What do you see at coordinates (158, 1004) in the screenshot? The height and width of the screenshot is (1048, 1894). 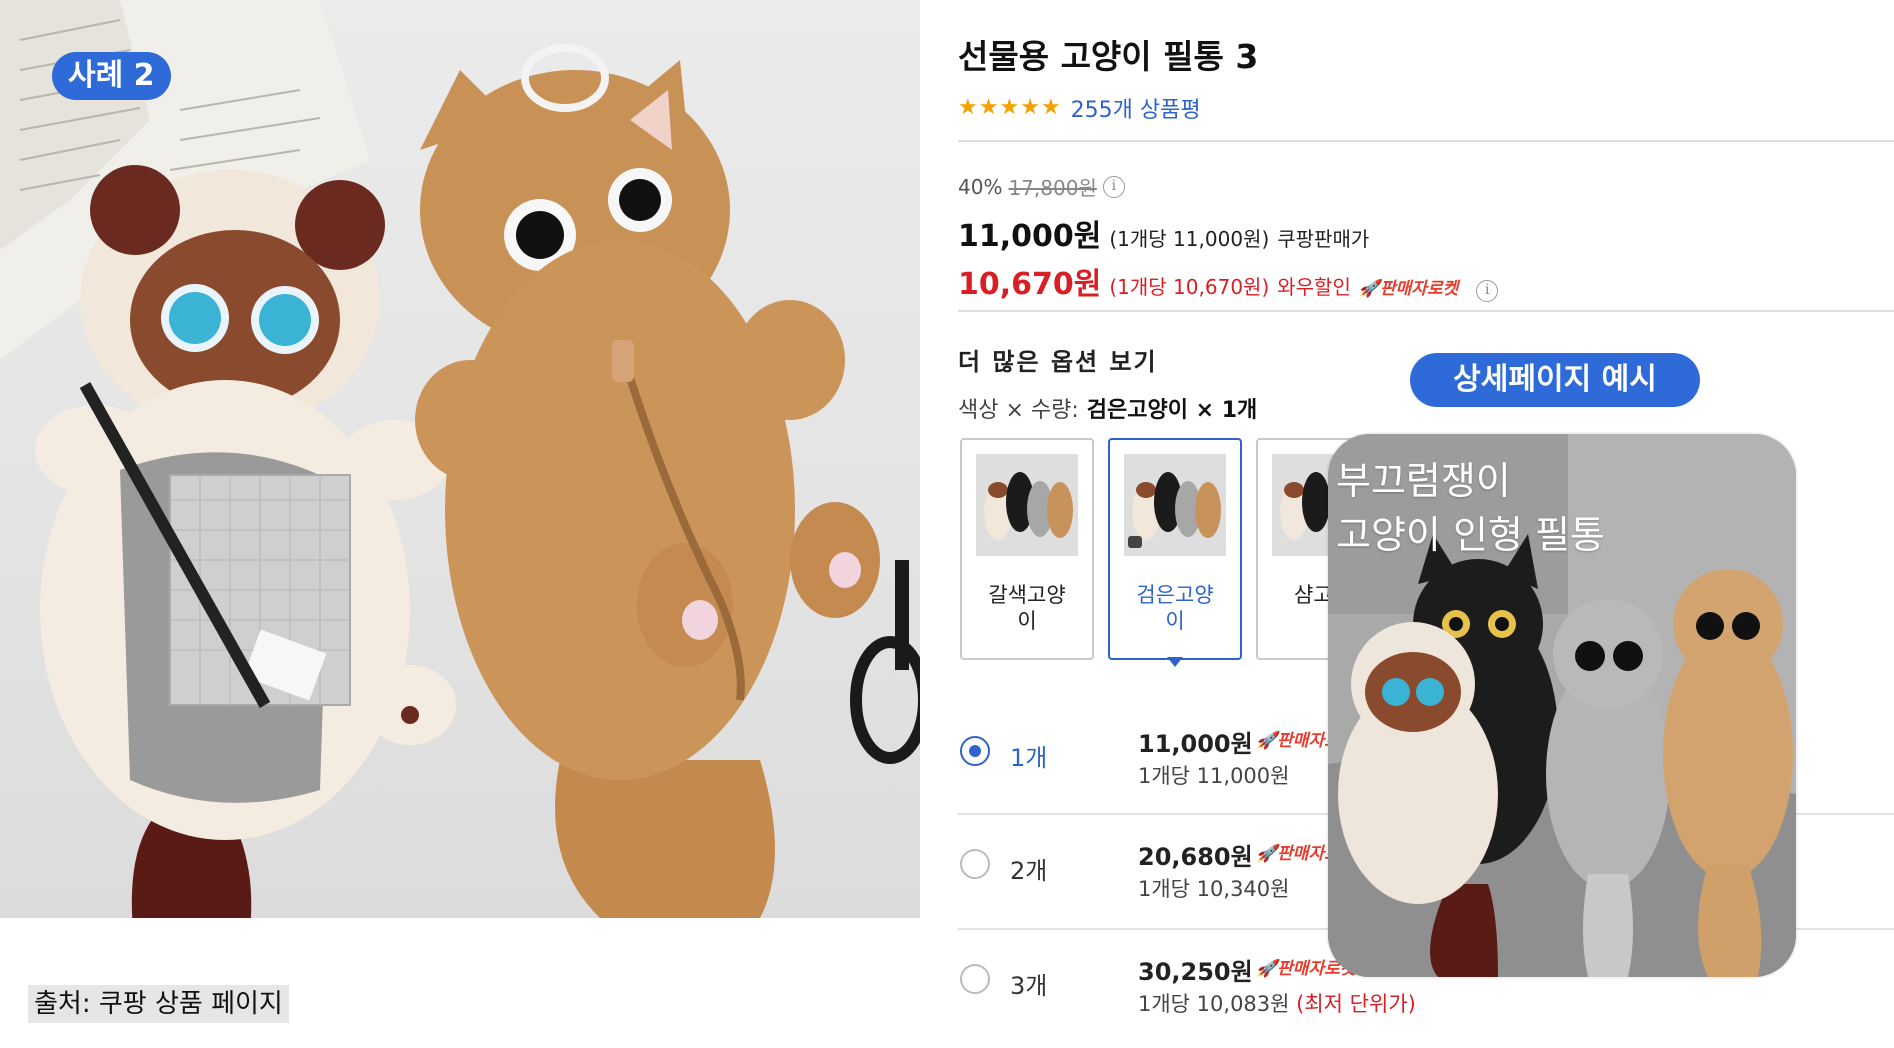 I see `source-caption: 출처: 쿠팡 상품 페이지` at bounding box center [158, 1004].